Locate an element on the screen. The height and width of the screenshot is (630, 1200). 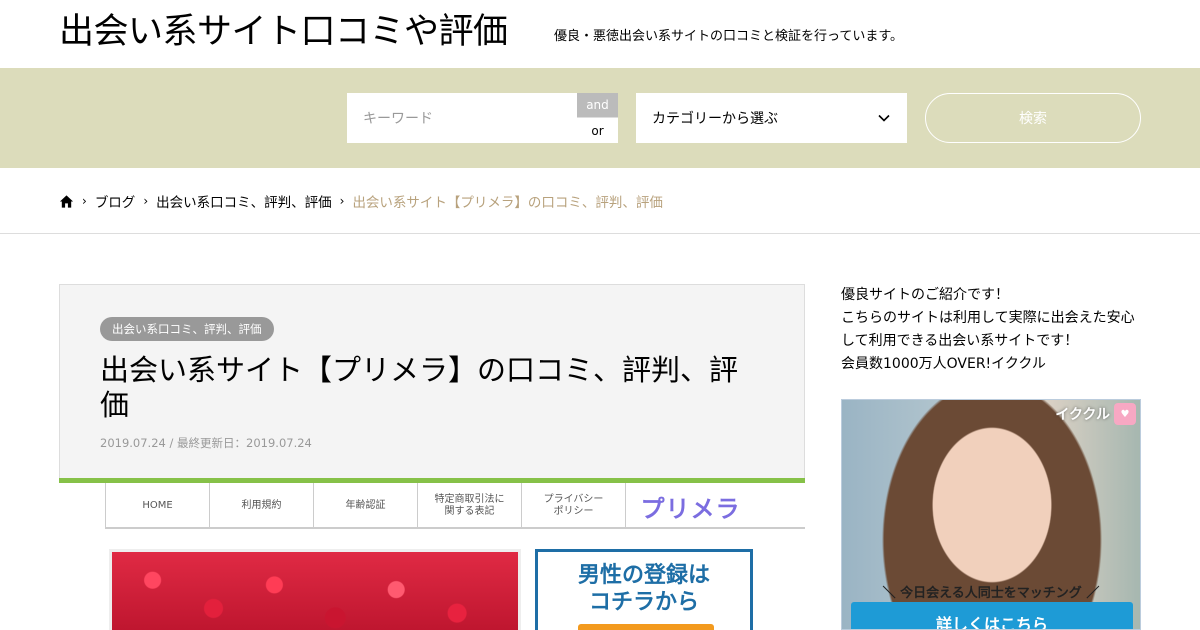
embed-nav-item: 利用規約 is located at coordinates (261, 506).